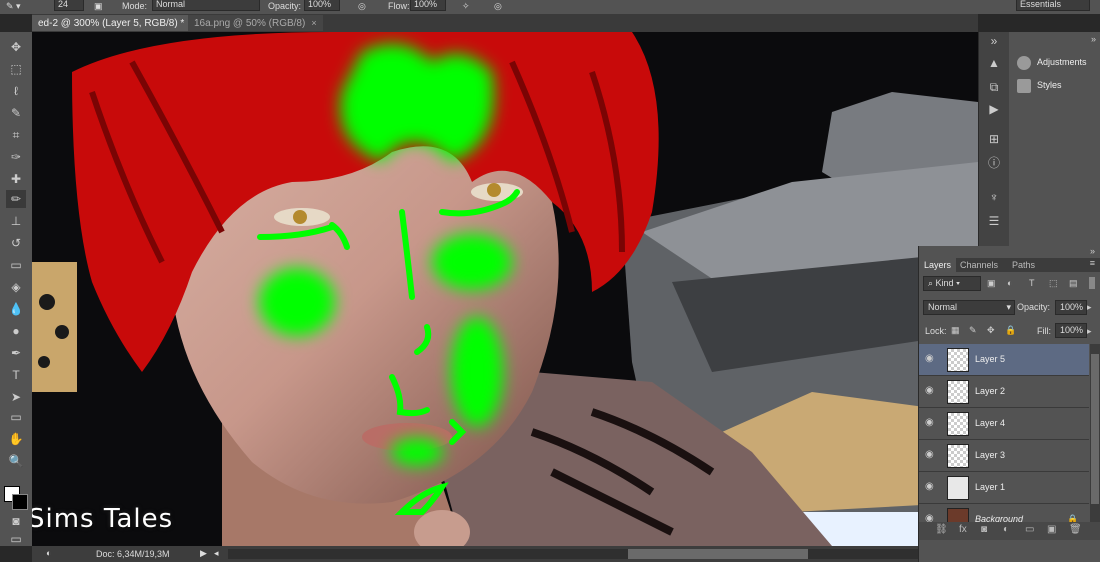 This screenshot has width=1100, height=562. Describe the element at coordinates (1004, 424) in the screenshot. I see `layer-row: ◉ Layer 4` at that location.